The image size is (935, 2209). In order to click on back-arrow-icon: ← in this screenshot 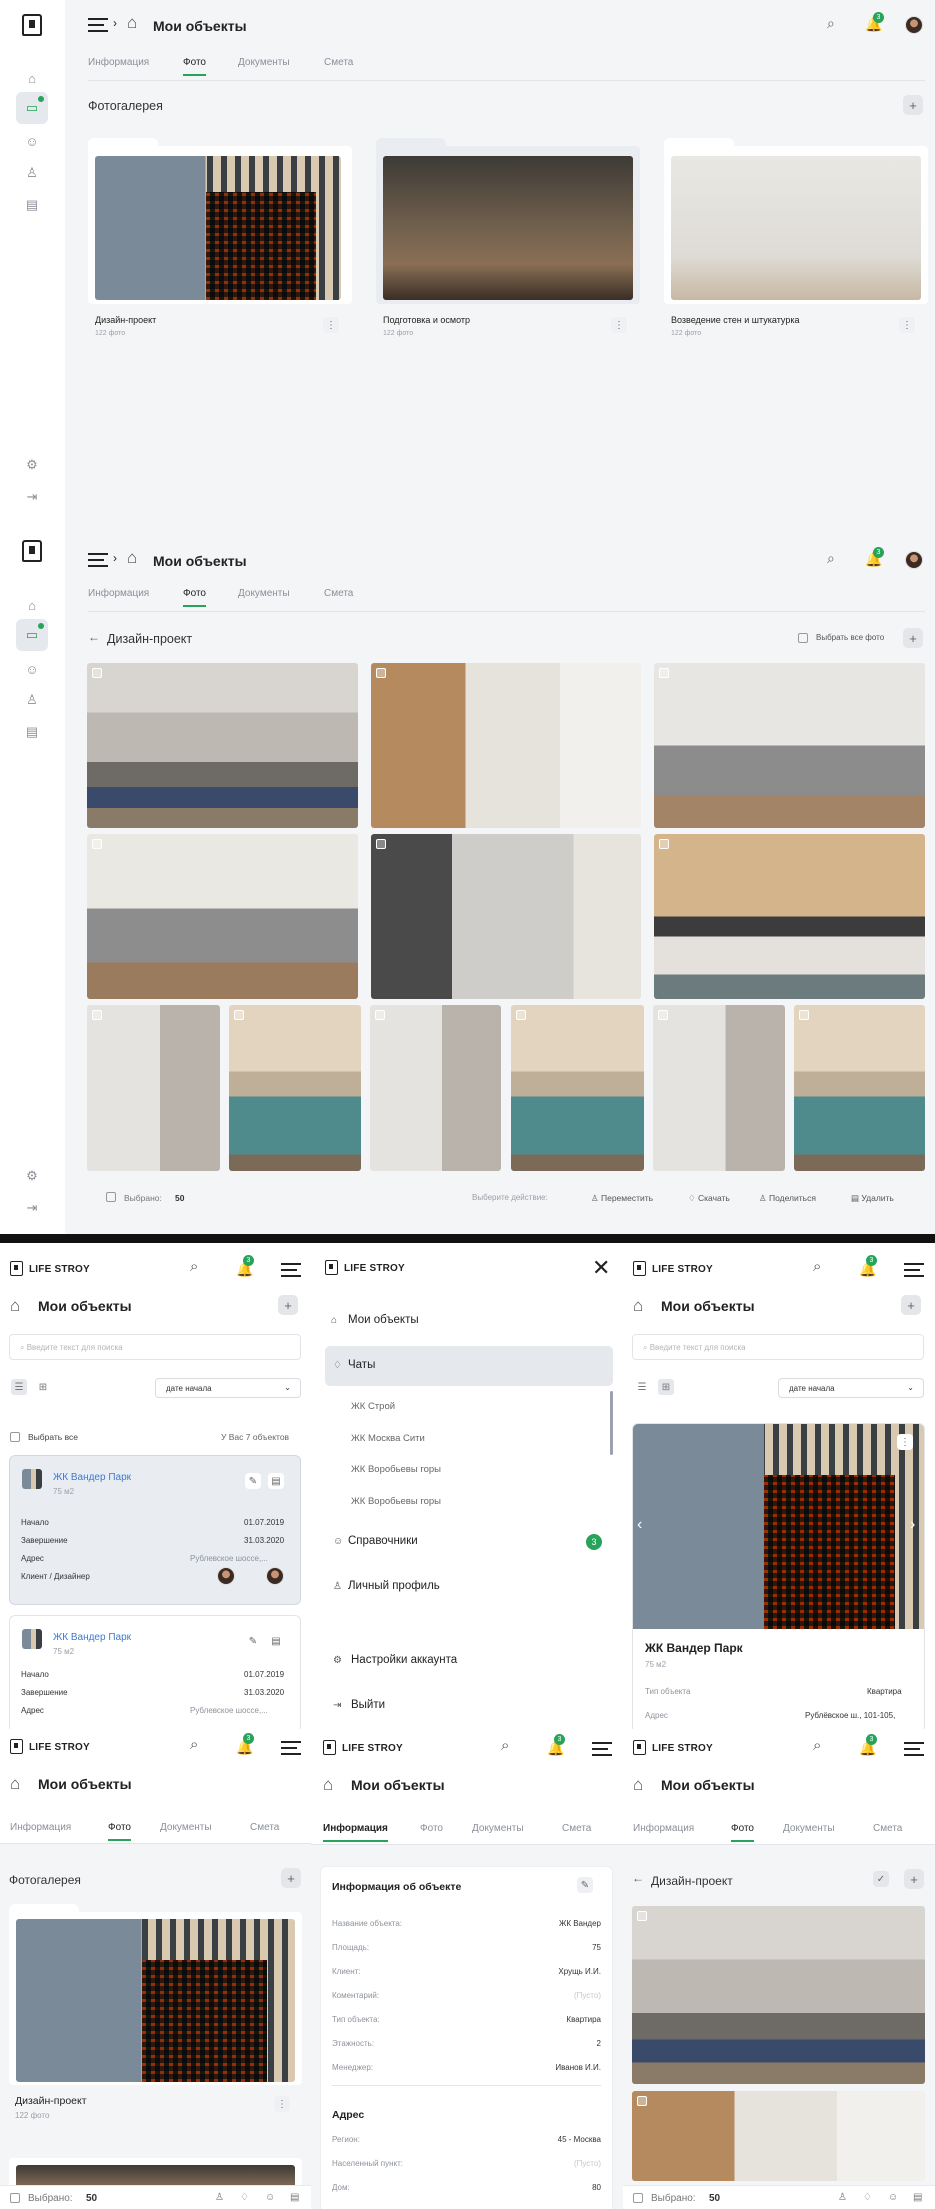, I will do `click(638, 1878)`.